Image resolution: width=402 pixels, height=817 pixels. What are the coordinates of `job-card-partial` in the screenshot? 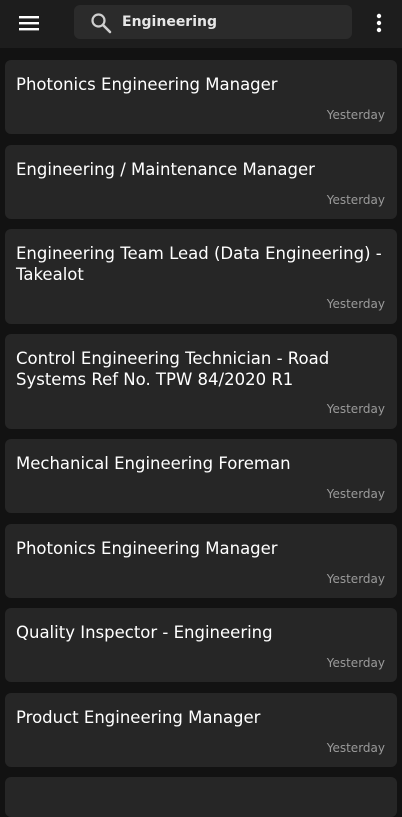 It's located at (201, 797).